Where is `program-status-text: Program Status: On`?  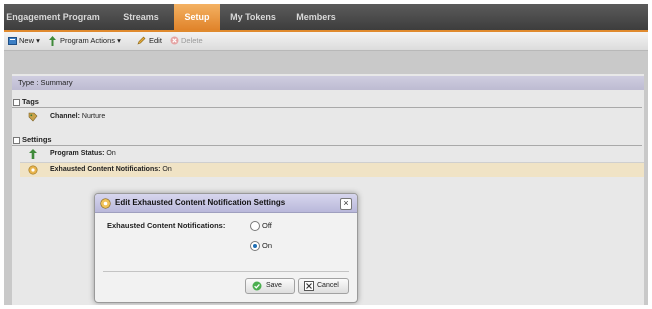 program-status-text: Program Status: On is located at coordinates (83, 154).